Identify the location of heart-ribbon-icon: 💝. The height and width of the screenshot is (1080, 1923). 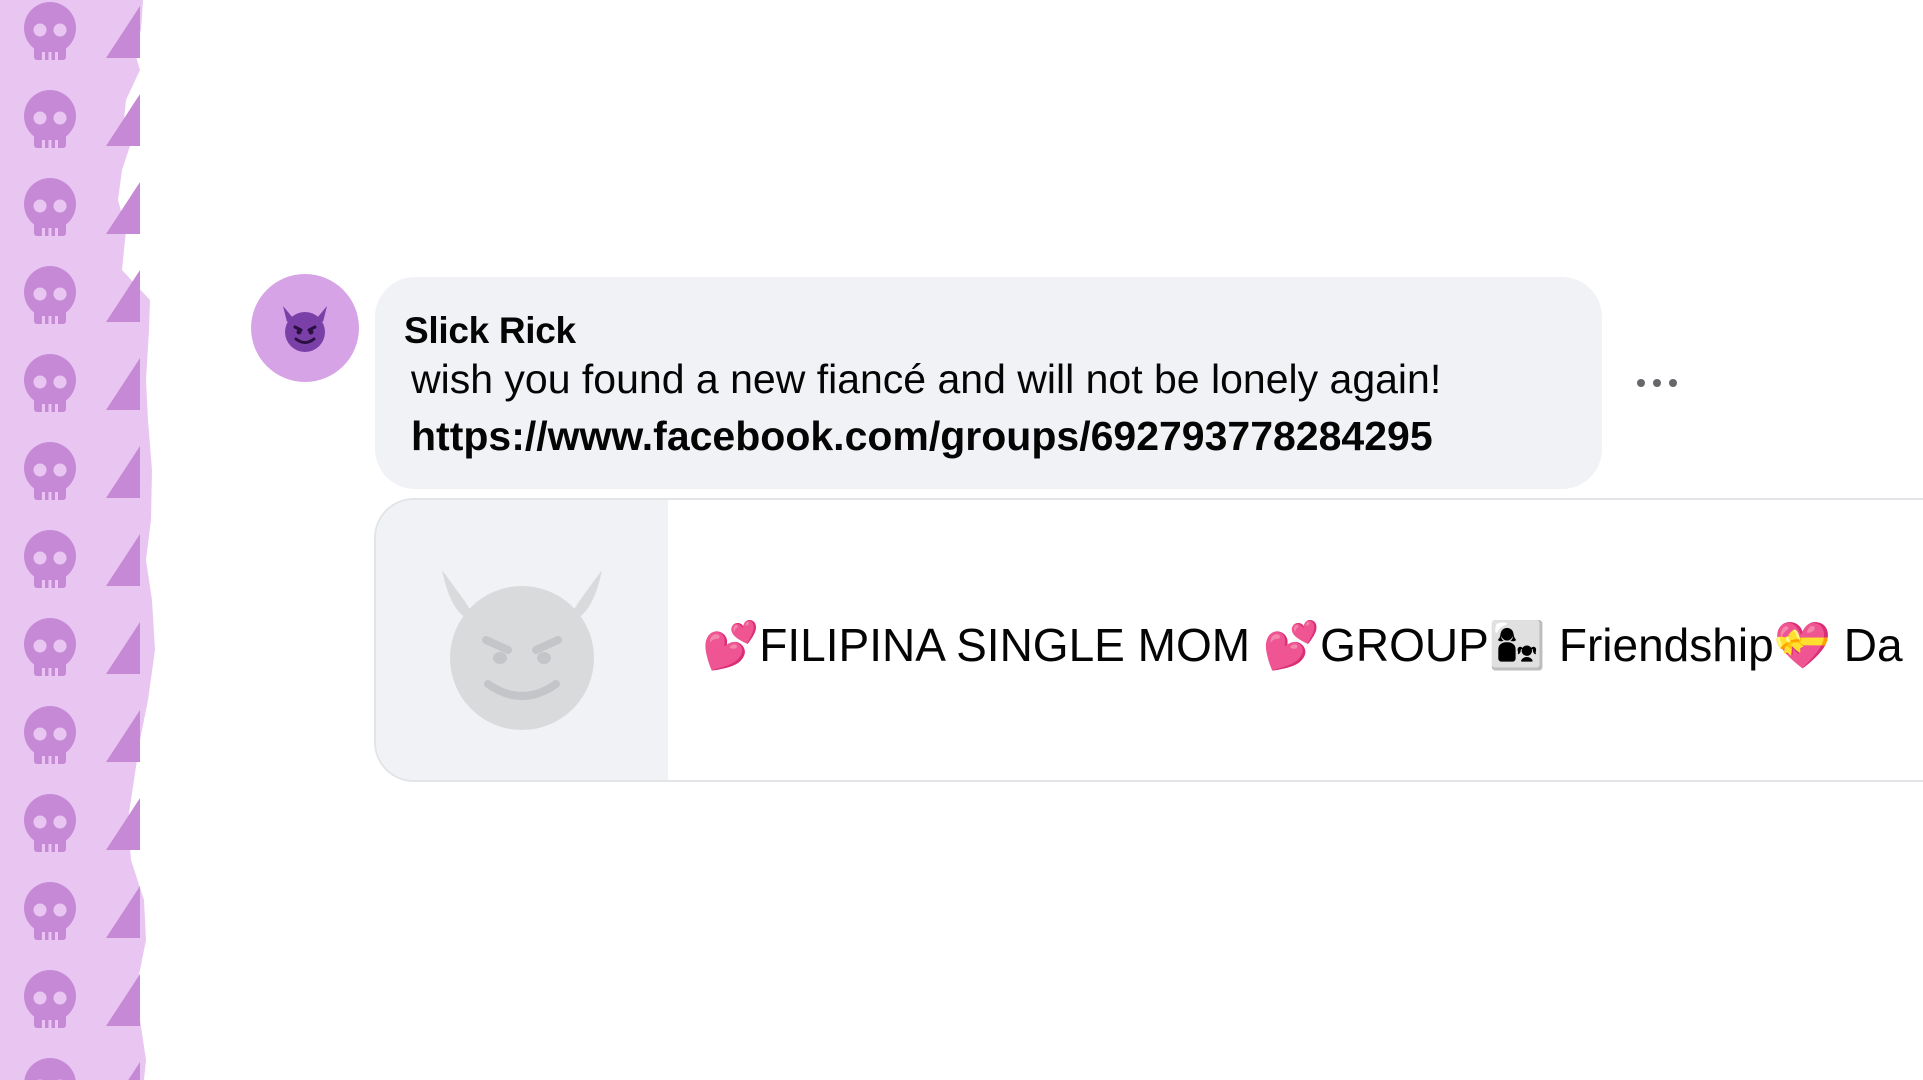
(1802, 645).